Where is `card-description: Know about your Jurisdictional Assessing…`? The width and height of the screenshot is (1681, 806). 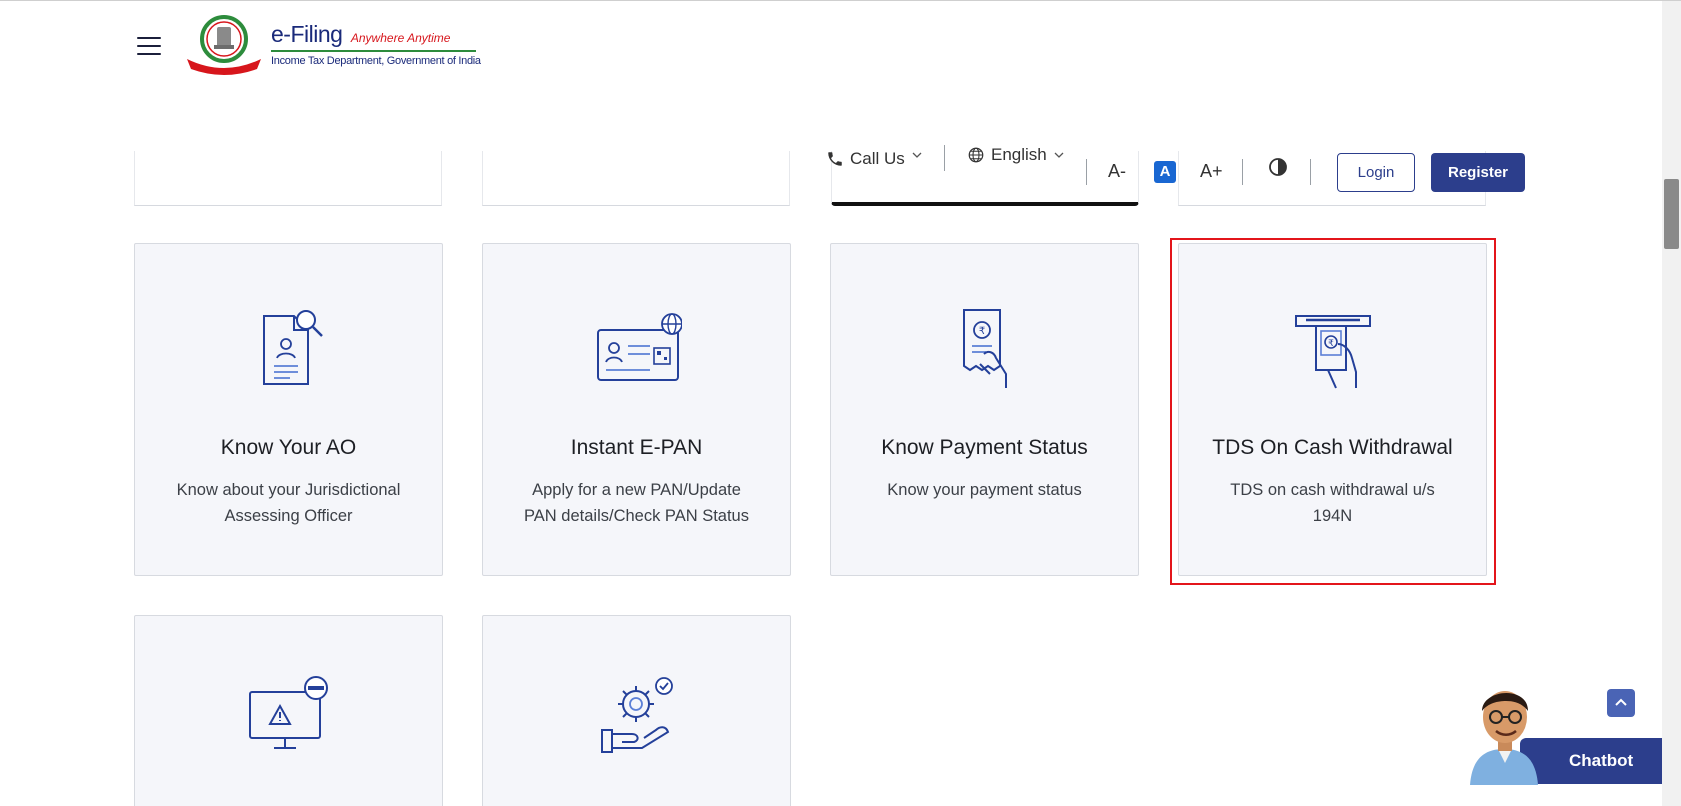
card-description: Know about your Jurisdictional Assessing… is located at coordinates (288, 503).